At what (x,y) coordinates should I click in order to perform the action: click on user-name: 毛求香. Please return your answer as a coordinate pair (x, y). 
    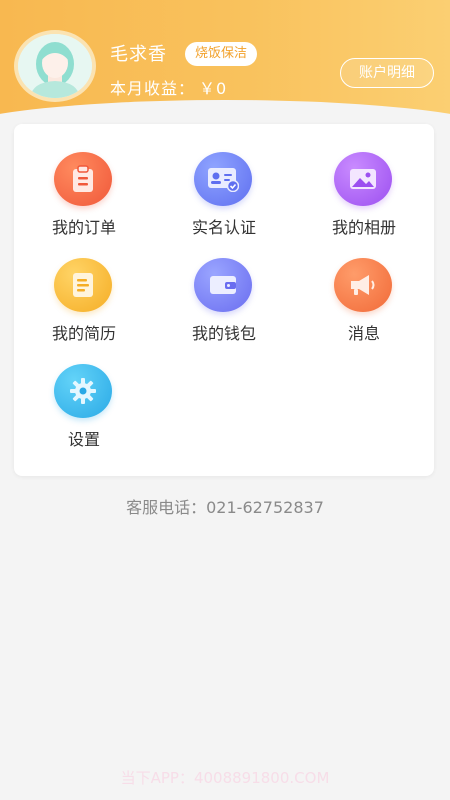
    Looking at the image, I should click on (138, 54).